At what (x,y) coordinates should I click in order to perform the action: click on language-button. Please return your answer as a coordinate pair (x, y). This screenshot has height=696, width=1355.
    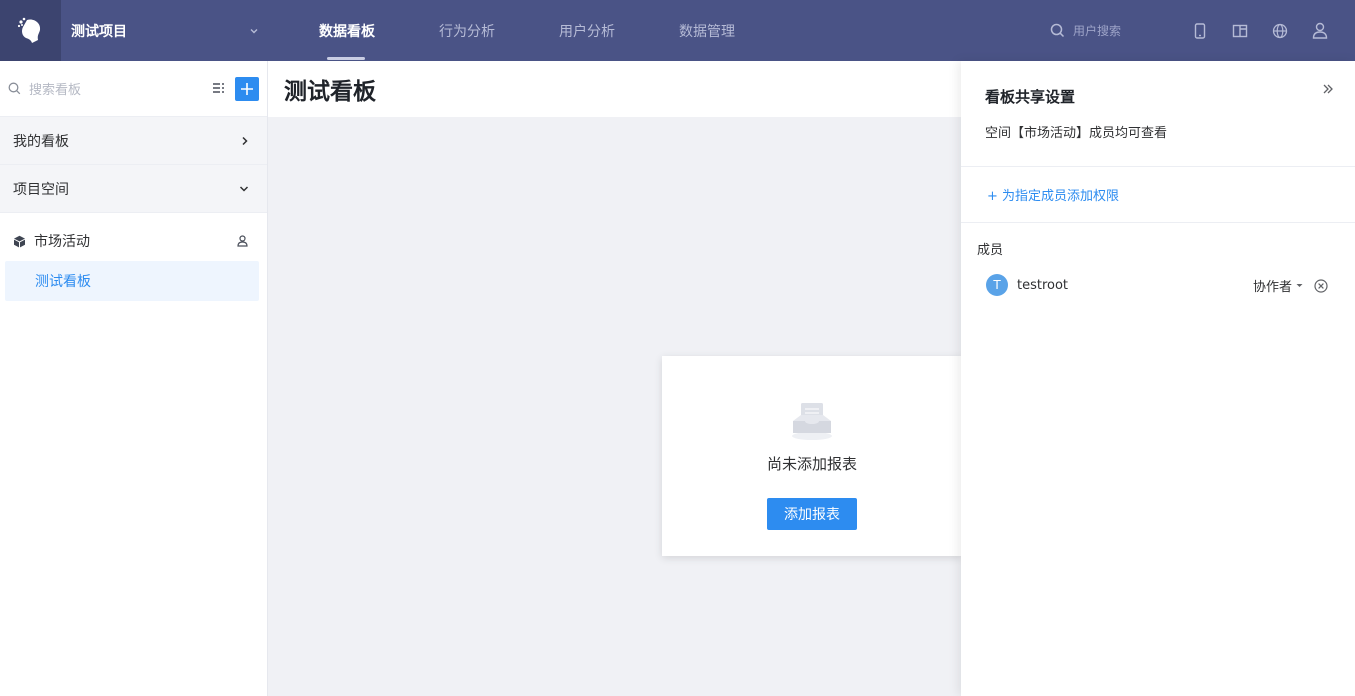
    Looking at the image, I should click on (1280, 31).